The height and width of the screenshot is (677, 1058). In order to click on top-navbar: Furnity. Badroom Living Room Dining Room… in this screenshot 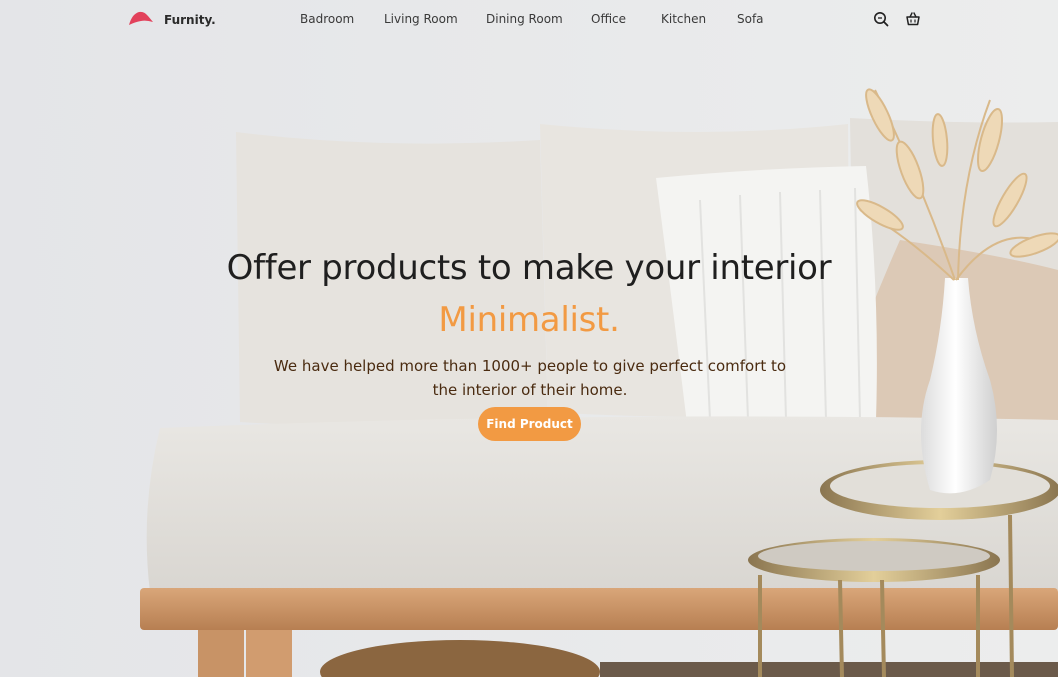, I will do `click(529, 20)`.